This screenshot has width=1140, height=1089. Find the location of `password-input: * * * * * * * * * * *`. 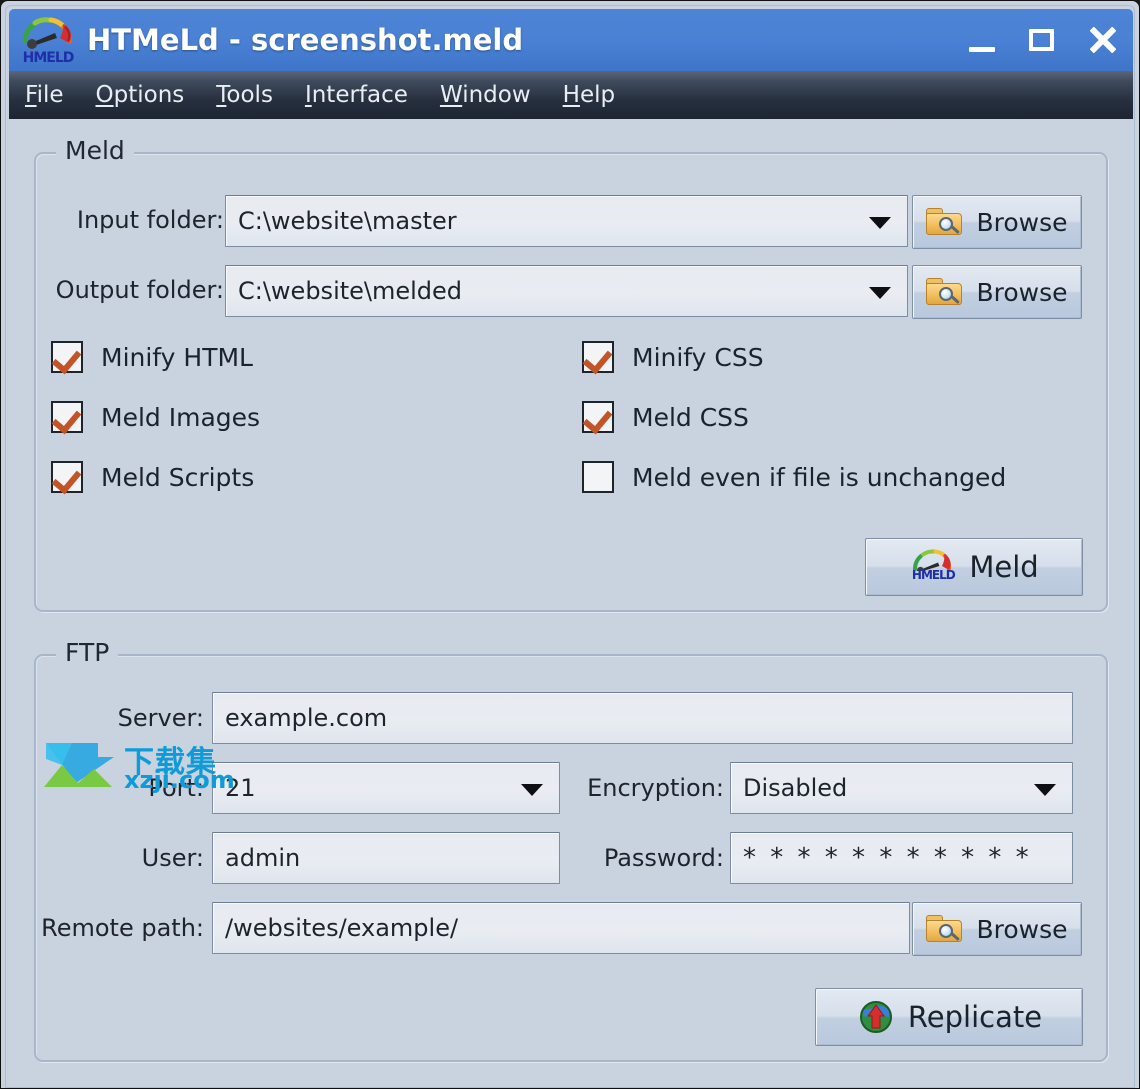

password-input: * * * * * * * * * * * is located at coordinates (901, 858).